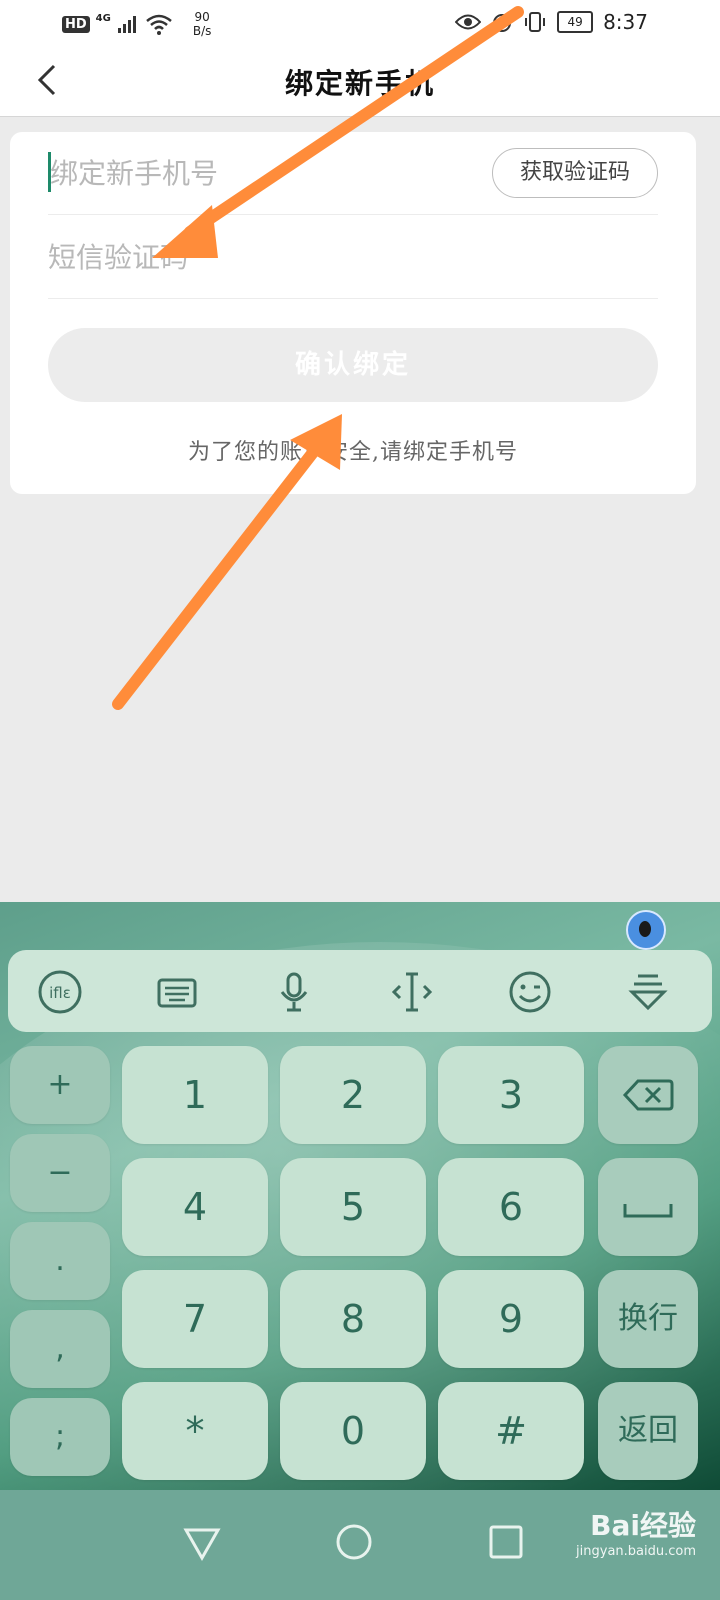 Image resolution: width=720 pixels, height=1600 pixels. Describe the element at coordinates (202, 31) in the screenshot. I see `speed-unit: B/s` at that location.